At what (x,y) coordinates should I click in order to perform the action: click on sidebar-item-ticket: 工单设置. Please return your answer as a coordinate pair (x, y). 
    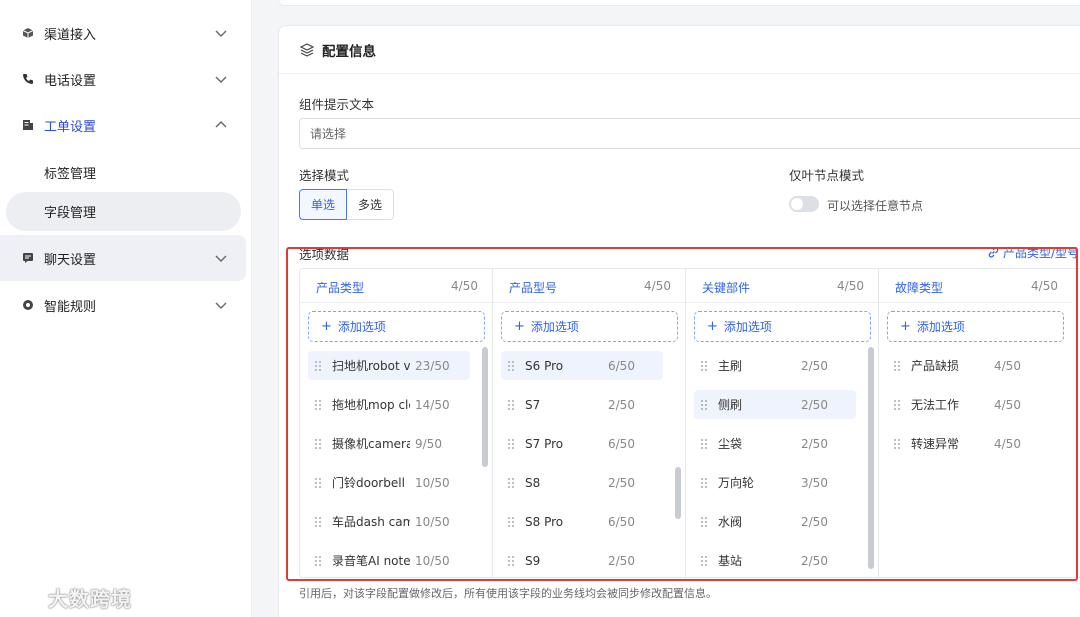
    Looking at the image, I should click on (123, 125).